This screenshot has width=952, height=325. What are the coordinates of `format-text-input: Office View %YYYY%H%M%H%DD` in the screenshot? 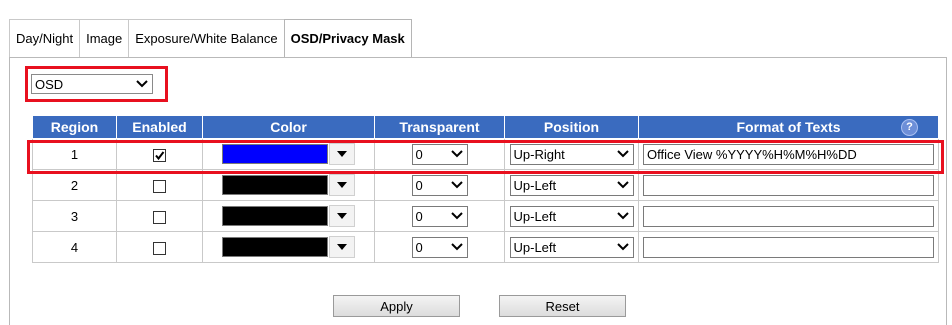 It's located at (788, 154).